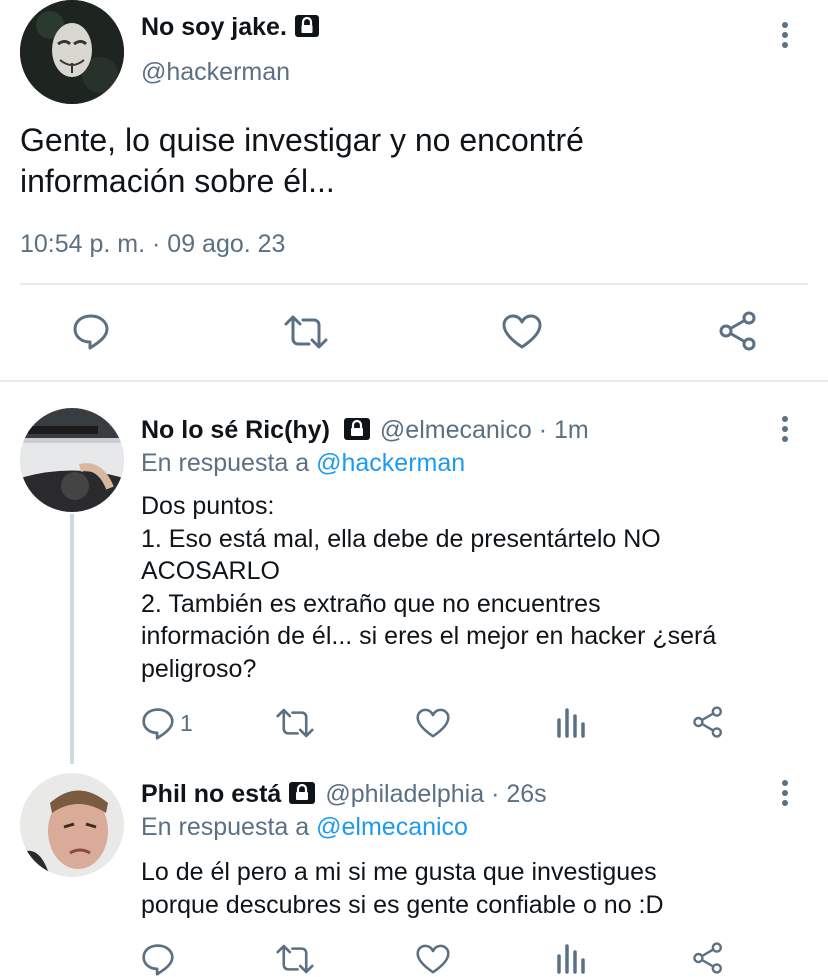 This screenshot has height=977, width=828. I want to click on main-tweet-timestamp: 10:54 p. m. · 09 ago. 23, so click(152, 244).